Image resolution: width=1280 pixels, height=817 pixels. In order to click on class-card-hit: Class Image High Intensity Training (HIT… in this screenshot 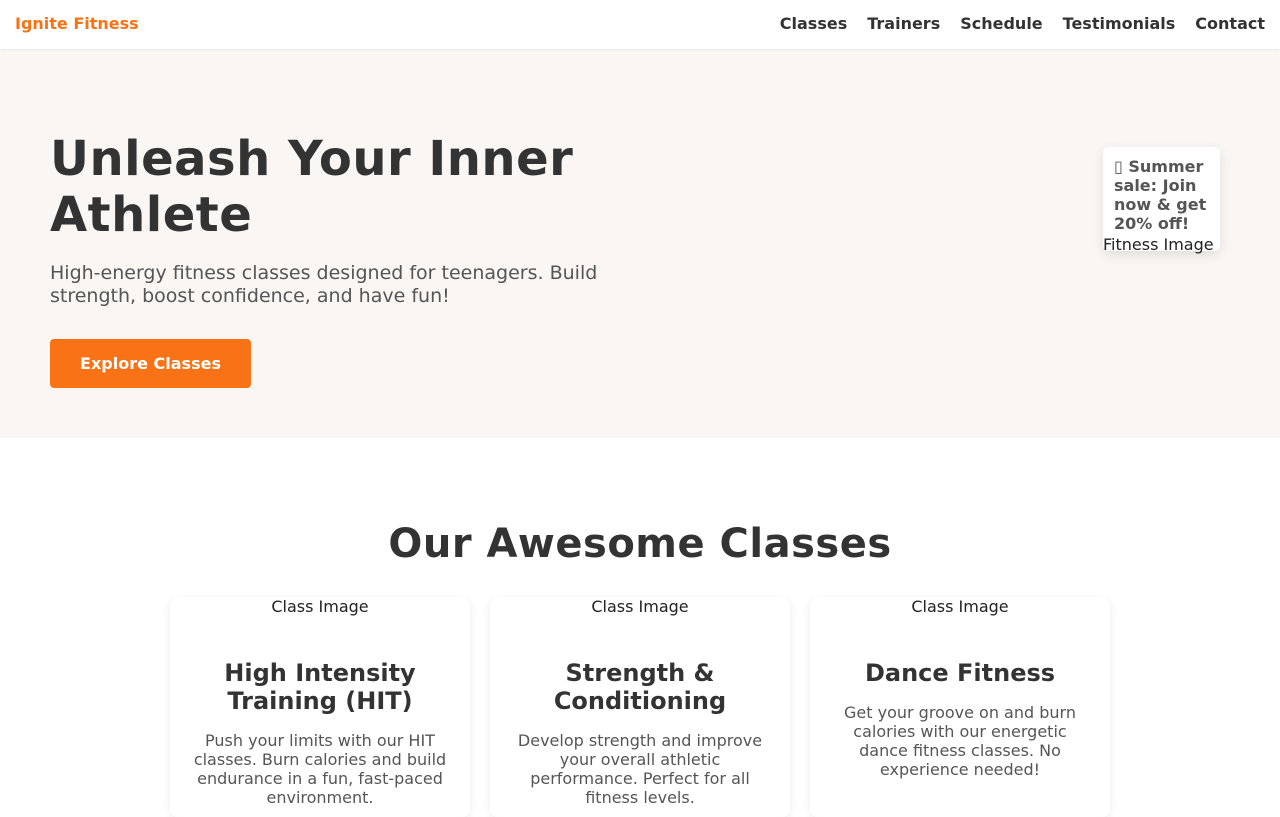, I will do `click(320, 707)`.